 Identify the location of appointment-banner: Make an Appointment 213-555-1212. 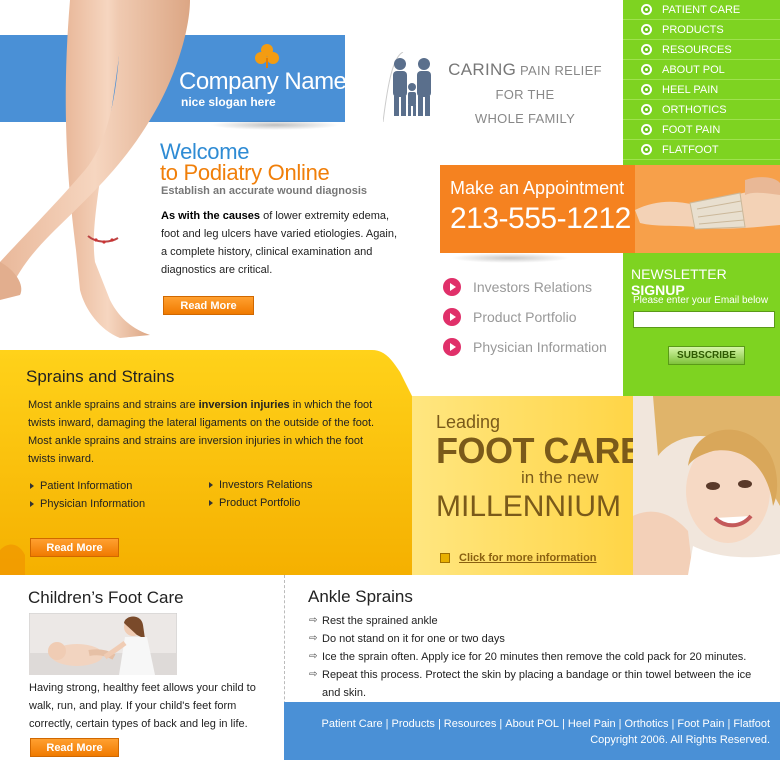
(610, 209).